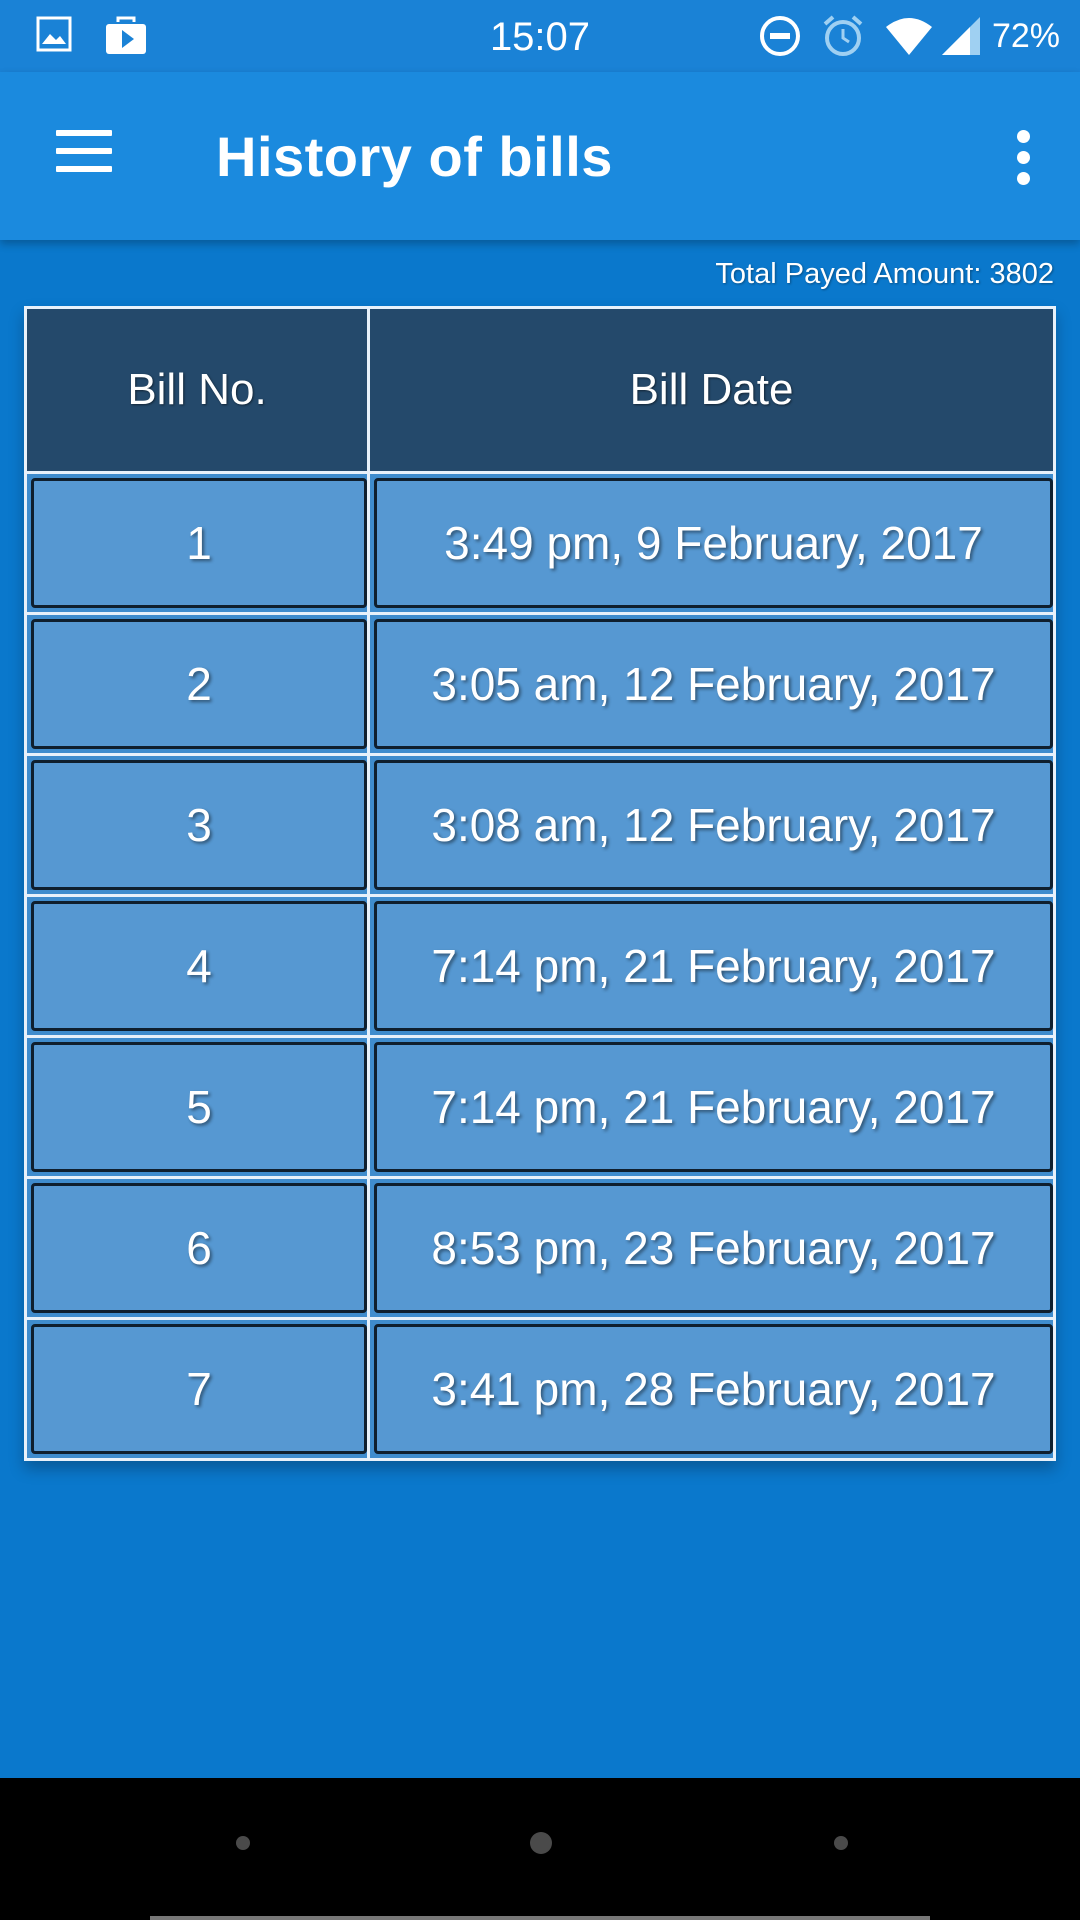 The width and height of the screenshot is (1080, 1920). What do you see at coordinates (1025, 35) in the screenshot?
I see `battery-level: 72%` at bounding box center [1025, 35].